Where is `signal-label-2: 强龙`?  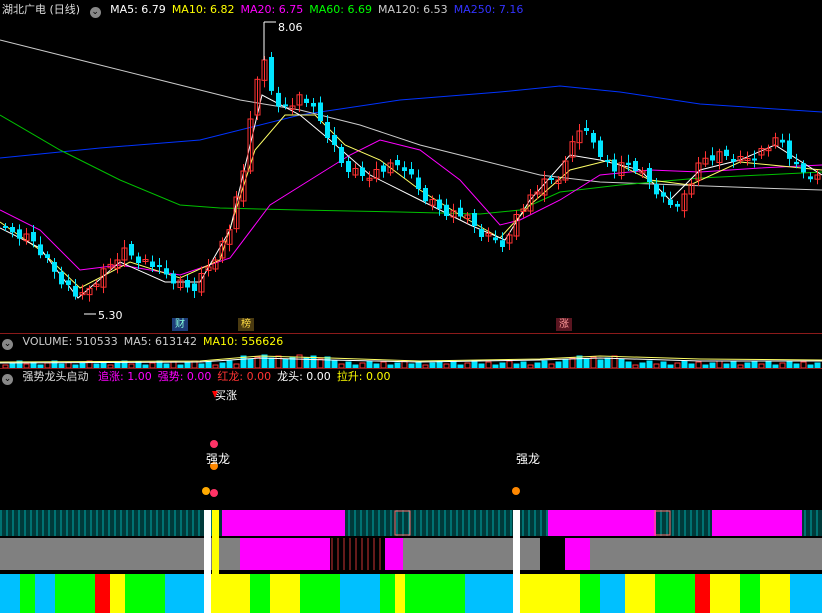
signal-label-2: 强龙 is located at coordinates (528, 459).